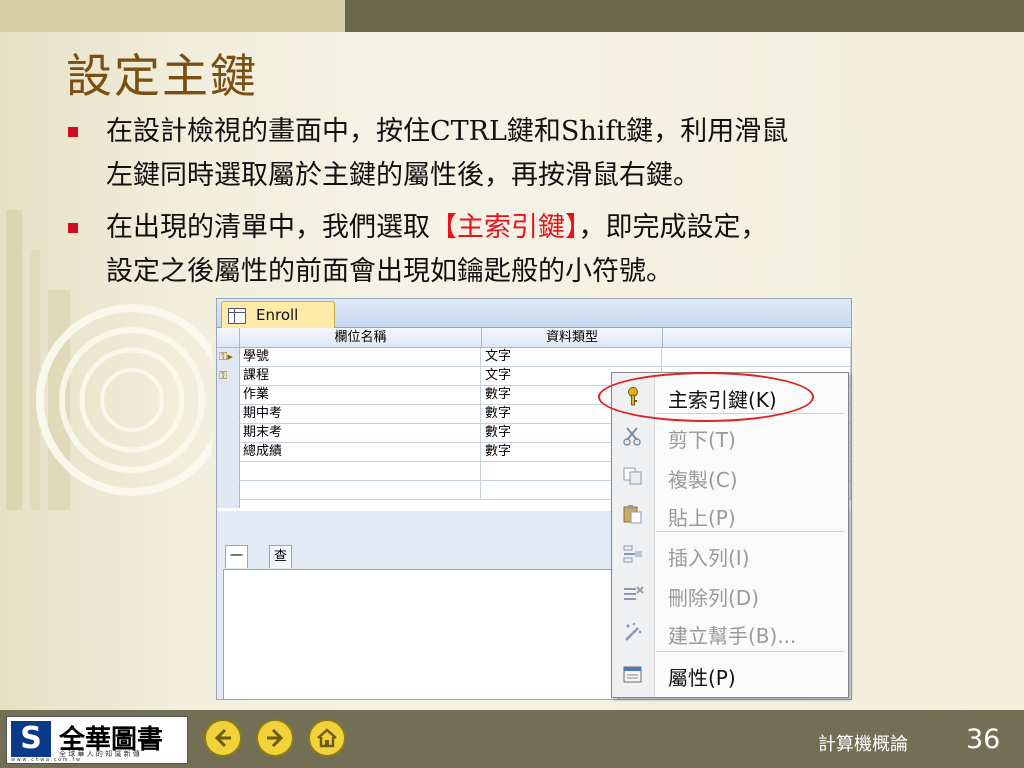  Describe the element at coordinates (684, 16) in the screenshot. I see `top-band-right` at that location.